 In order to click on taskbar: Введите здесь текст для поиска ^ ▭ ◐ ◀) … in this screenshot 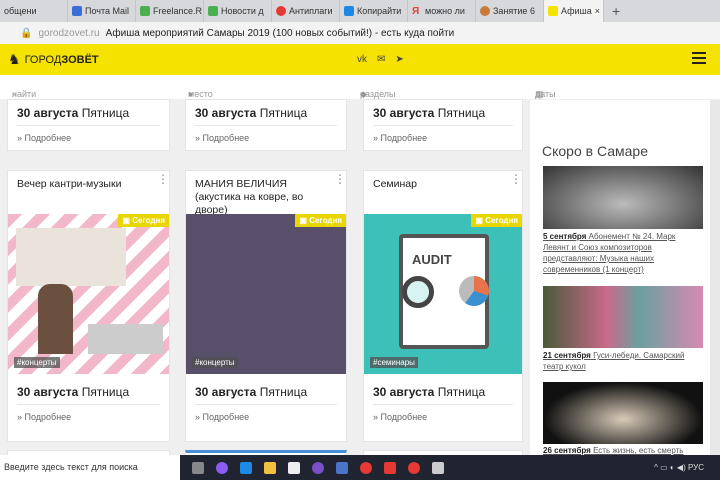, I will do `click(360, 467)`.